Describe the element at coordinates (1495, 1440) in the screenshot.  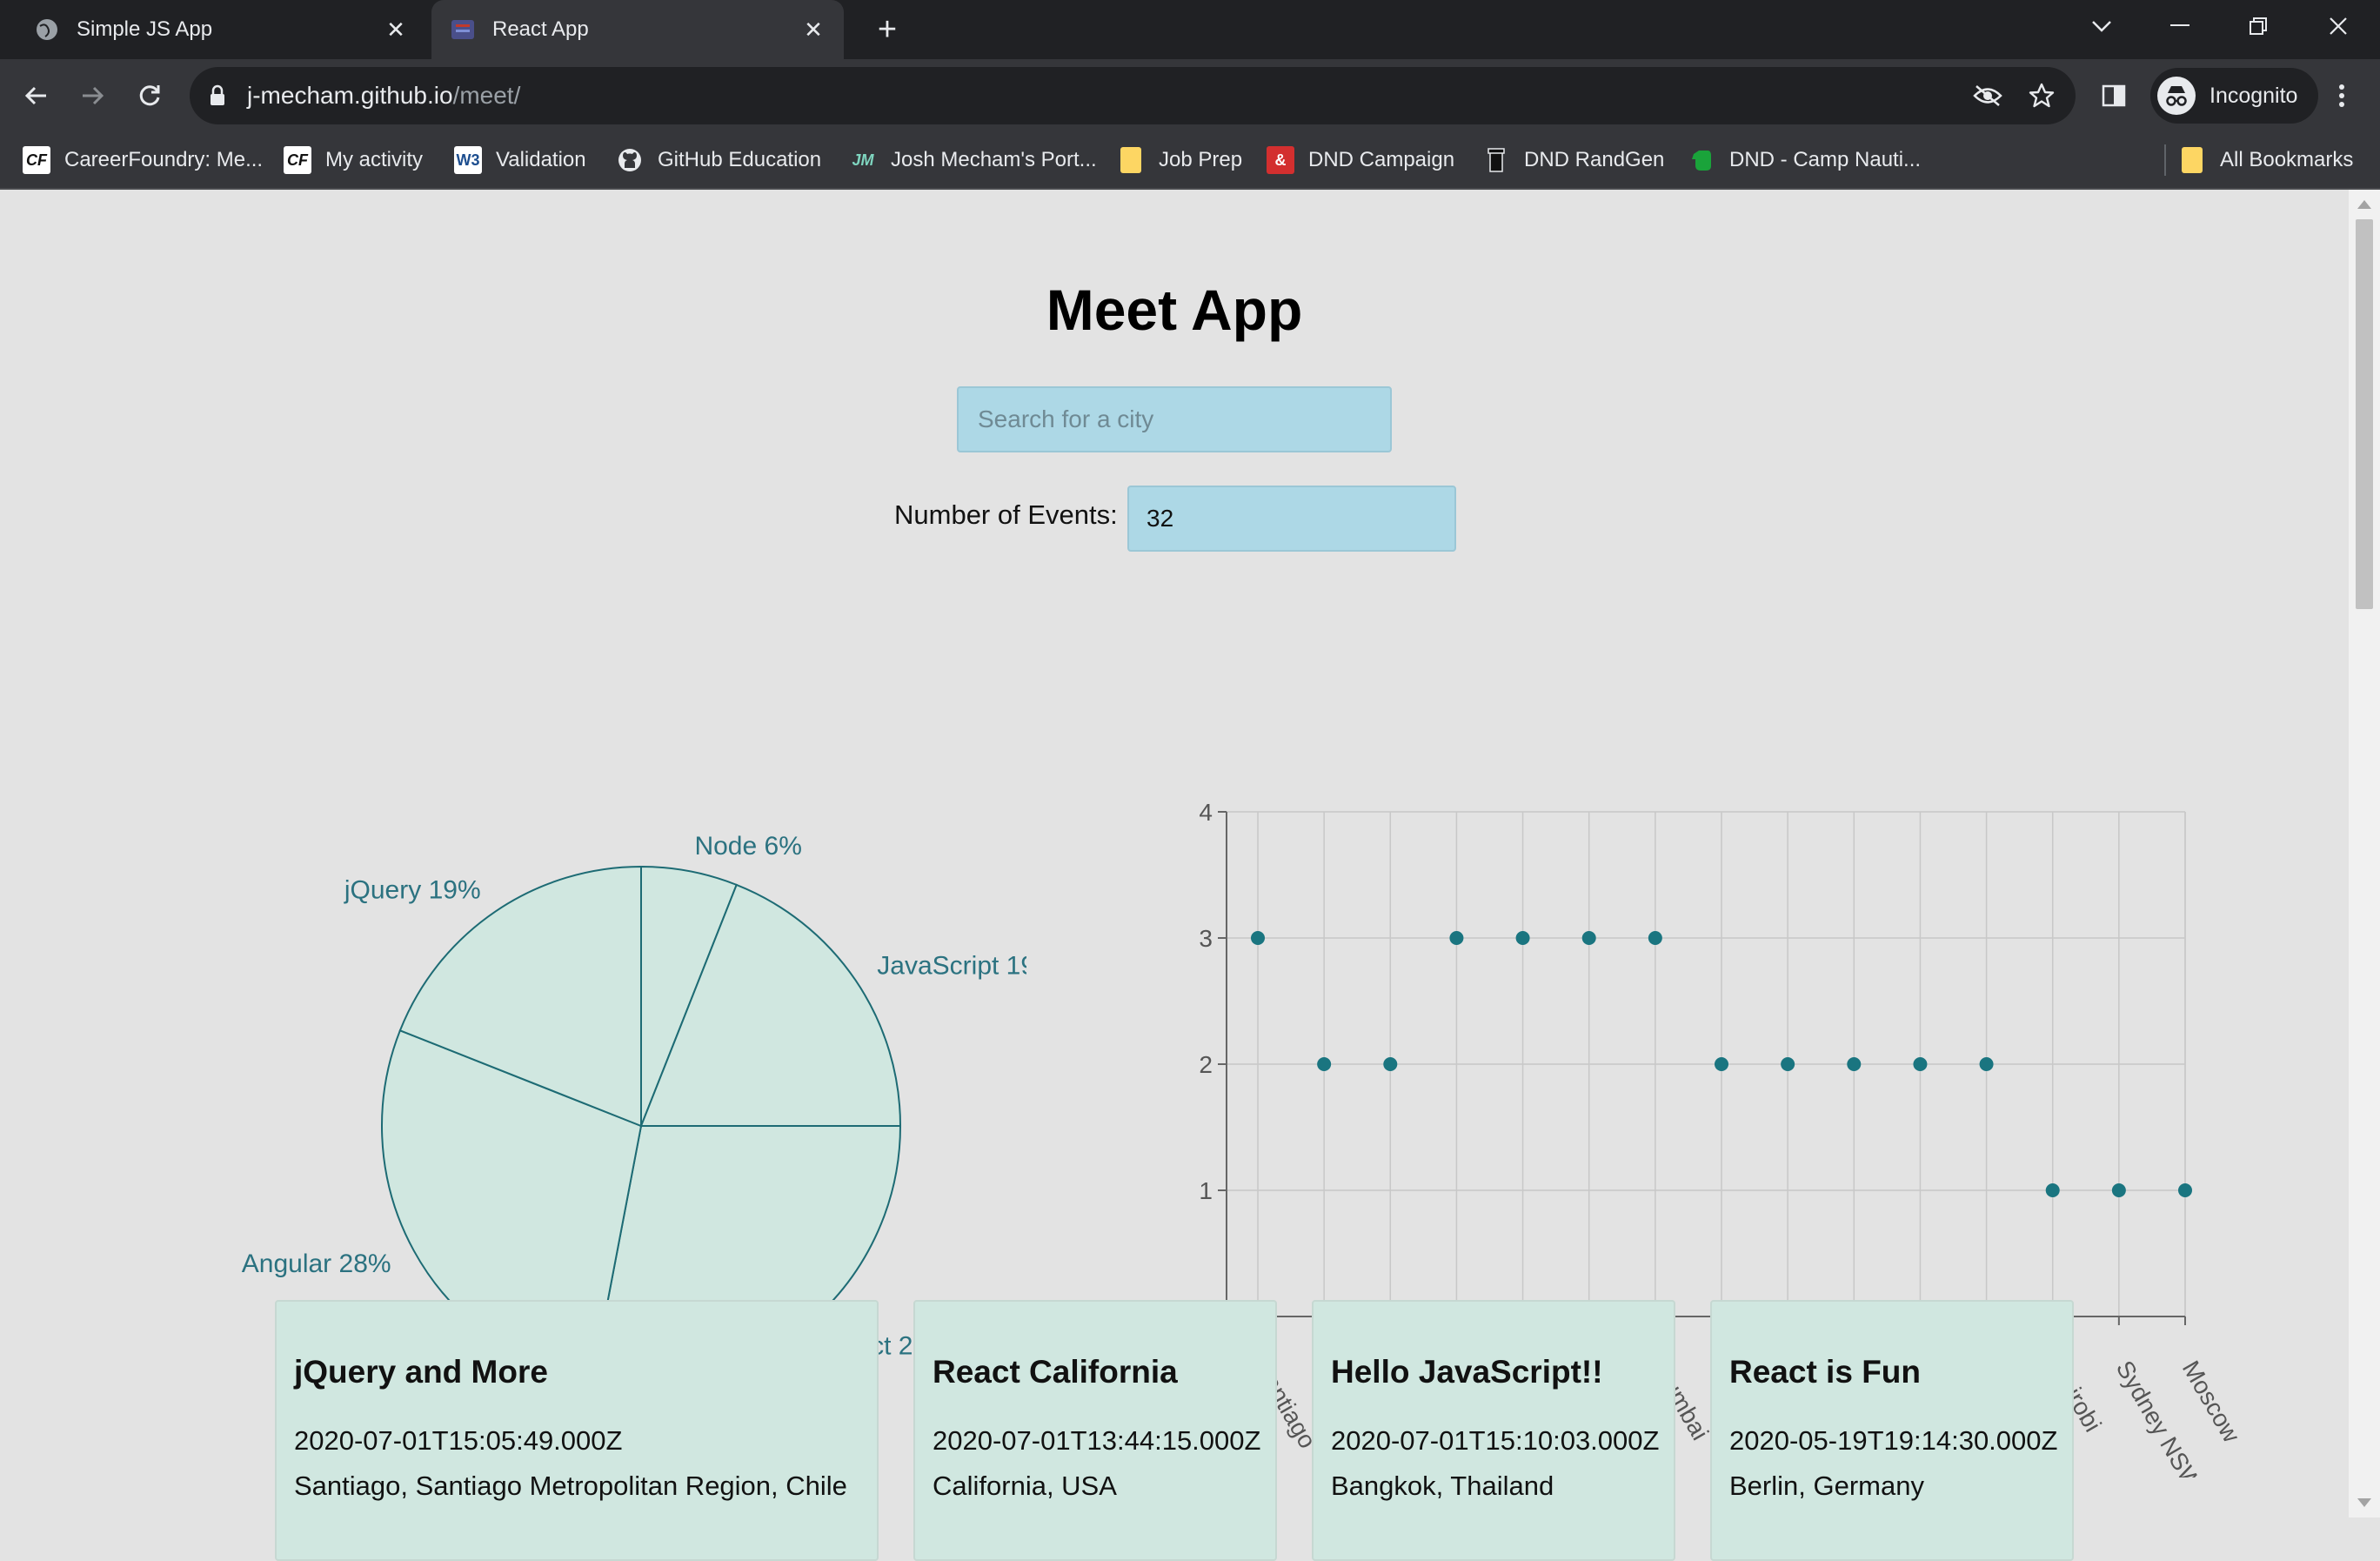
I see `event-time: 2020-07-01T15:10:03.000Z` at that location.